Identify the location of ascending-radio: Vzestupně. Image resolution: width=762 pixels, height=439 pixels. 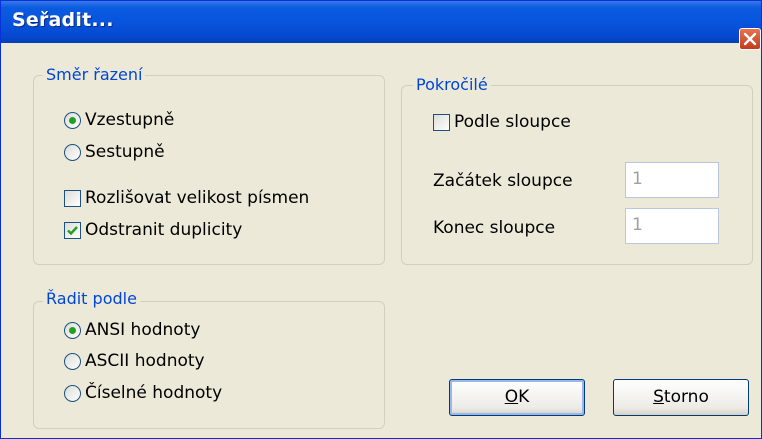
(119, 120).